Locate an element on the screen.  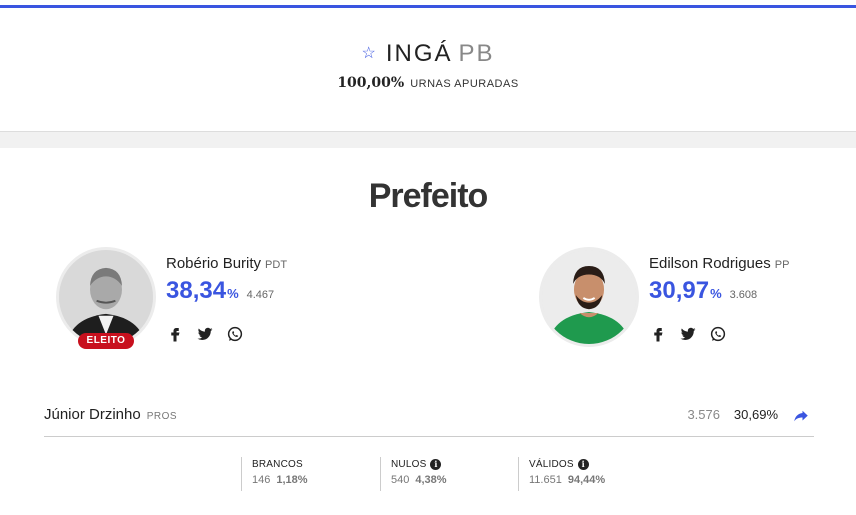
candidate-party: PDT is located at coordinates (276, 265).